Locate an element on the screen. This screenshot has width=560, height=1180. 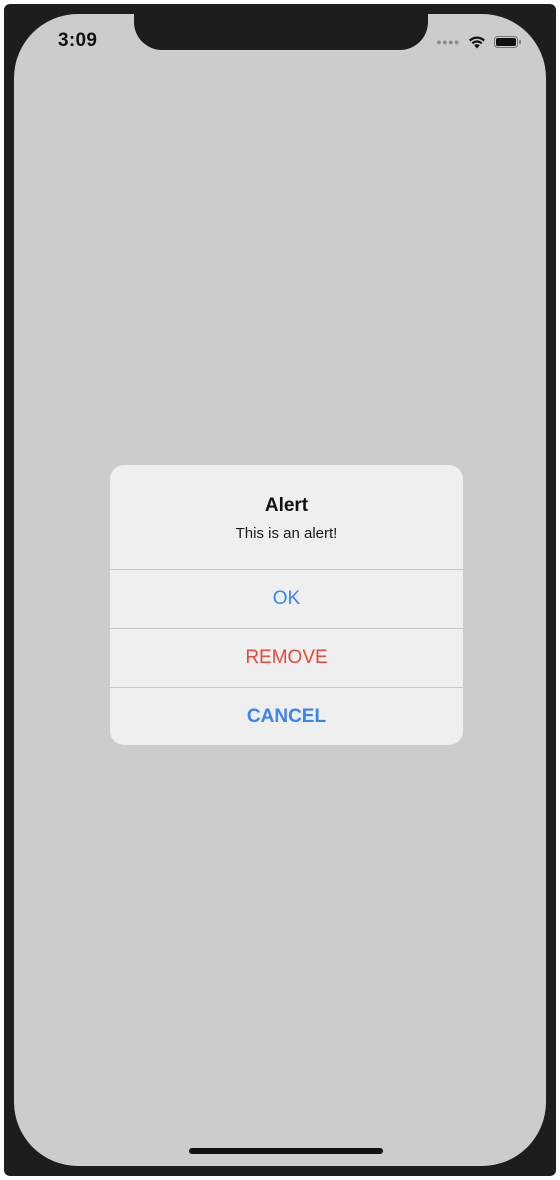
home-indicator is located at coordinates (286, 1151).